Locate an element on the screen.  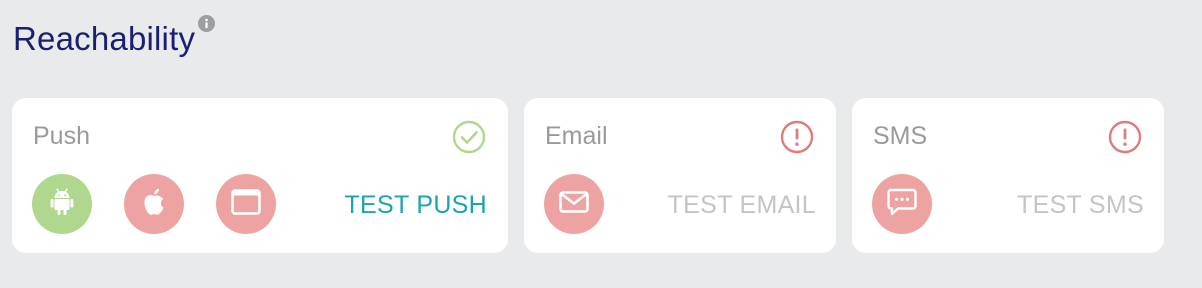
sms-card: SMS TEST SMS is located at coordinates (1008, 175).